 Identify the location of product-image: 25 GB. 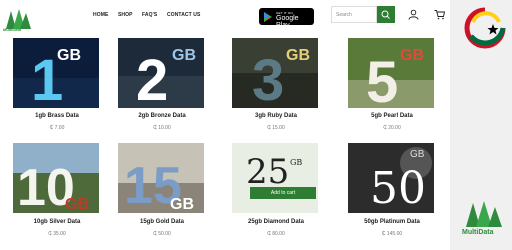
(275, 178).